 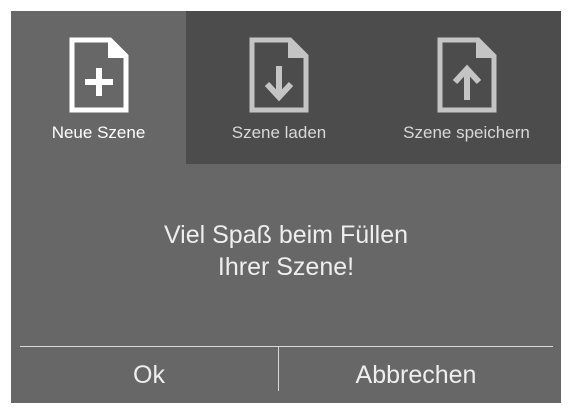 What do you see at coordinates (467, 75) in the screenshot?
I see `file-upload-icon` at bounding box center [467, 75].